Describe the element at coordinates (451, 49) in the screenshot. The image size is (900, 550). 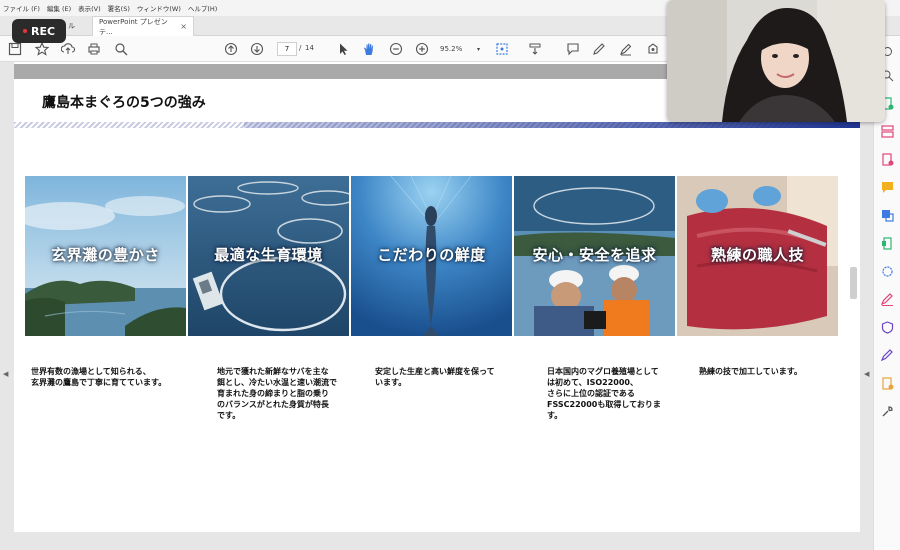
I see `zoom-level-value: 95.2%` at that location.